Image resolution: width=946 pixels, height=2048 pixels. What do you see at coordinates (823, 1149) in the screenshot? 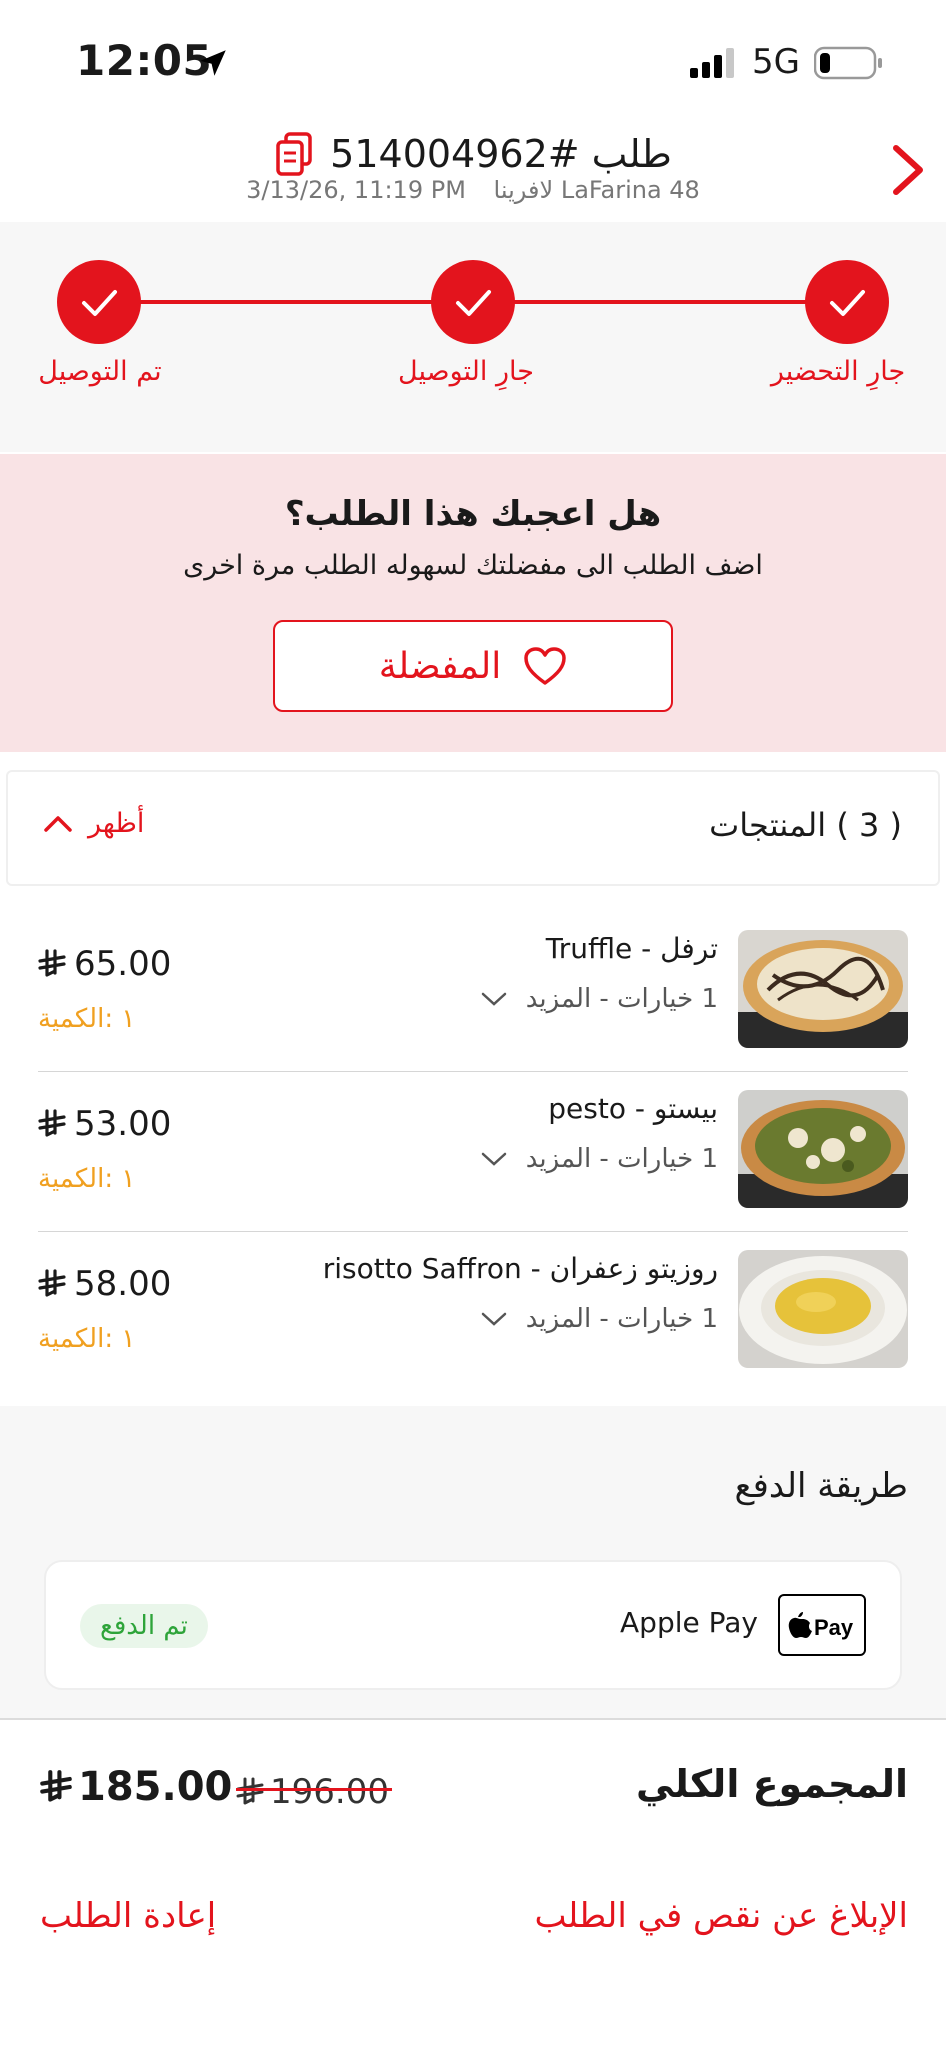
I see `product-image-pesto` at bounding box center [823, 1149].